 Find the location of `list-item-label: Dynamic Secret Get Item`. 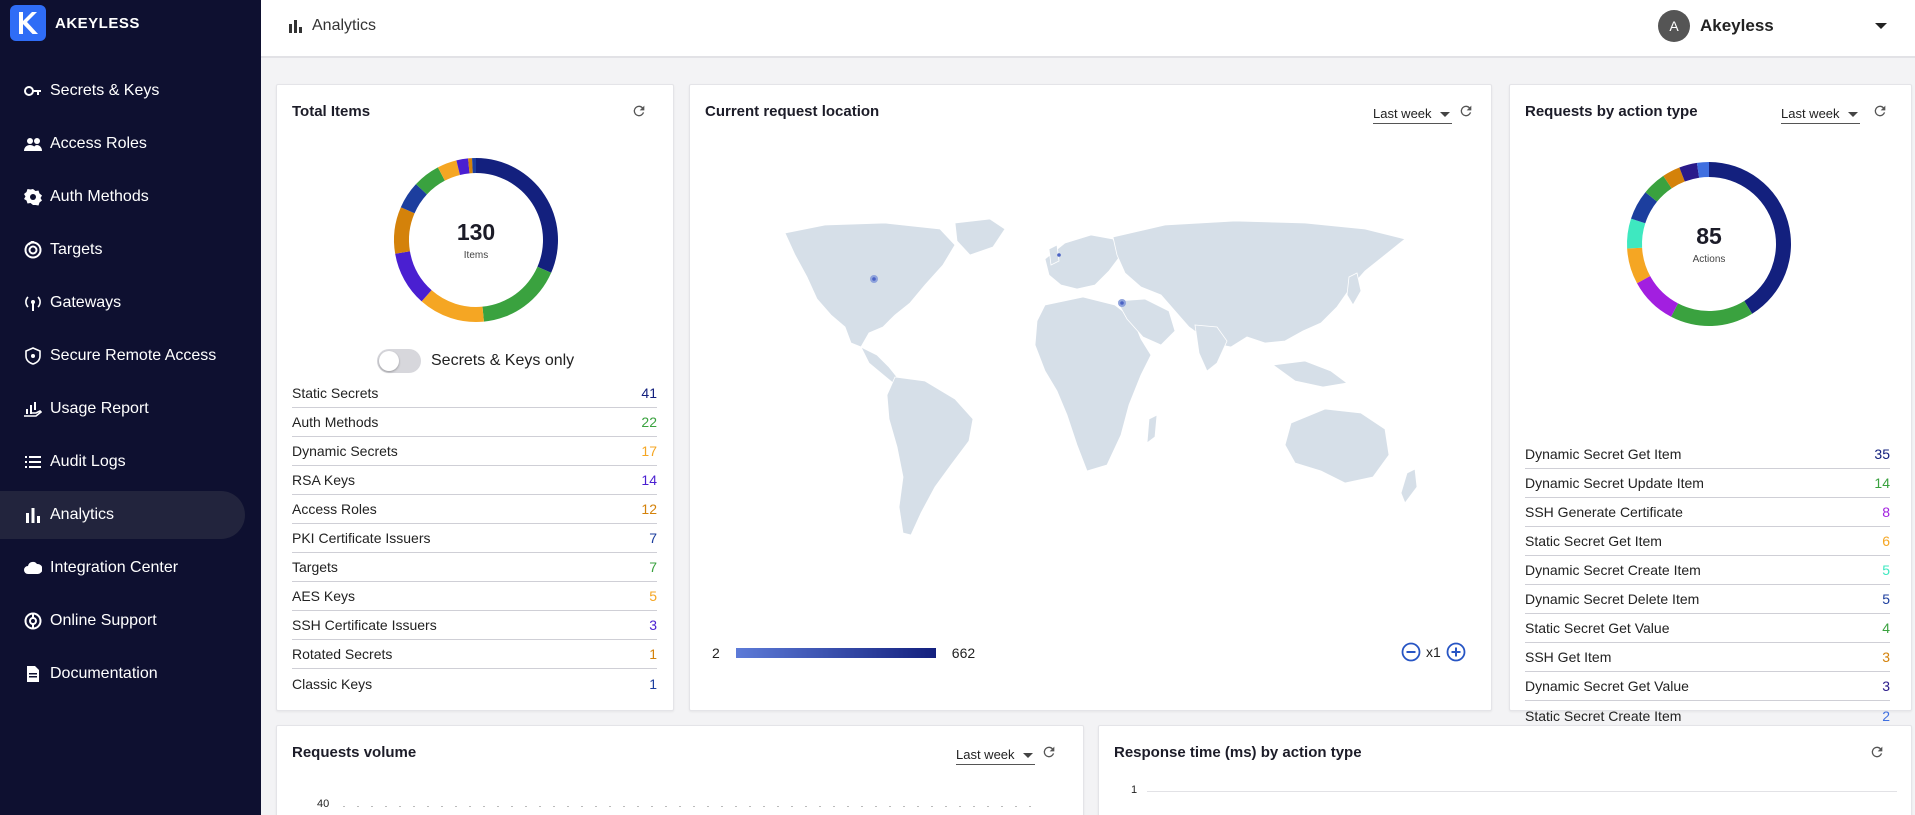

list-item-label: Dynamic Secret Get Item is located at coordinates (1603, 454).